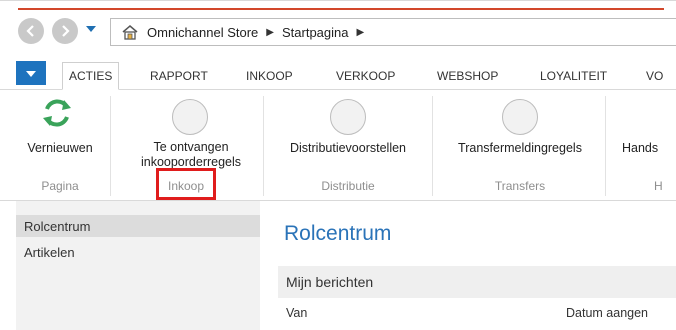 The image size is (676, 330). What do you see at coordinates (190, 117) in the screenshot?
I see `receive-lines-icon` at bounding box center [190, 117].